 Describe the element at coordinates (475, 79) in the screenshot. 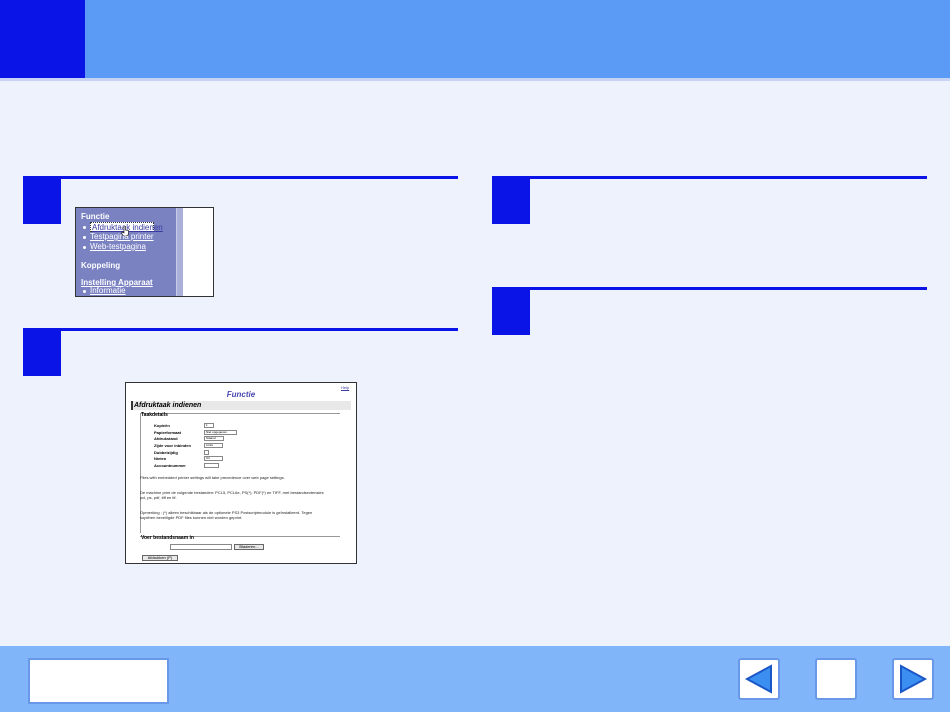

I see `header-divider` at that location.